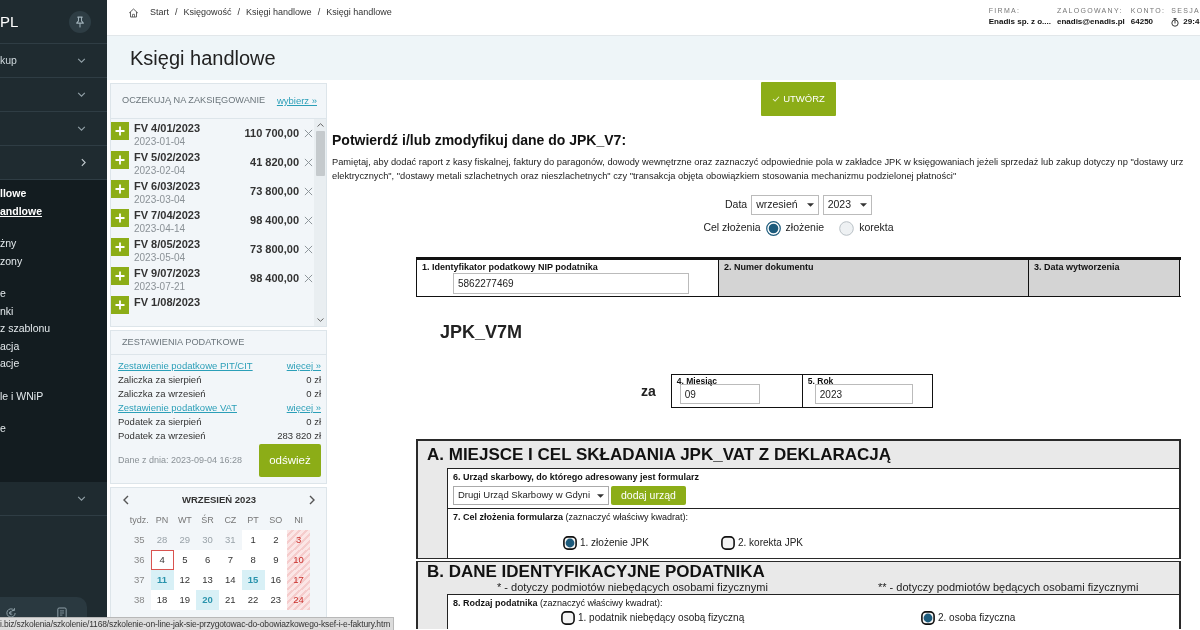  Describe the element at coordinates (805, 228) in the screenshot. I see `radio-label: złożenie` at that location.